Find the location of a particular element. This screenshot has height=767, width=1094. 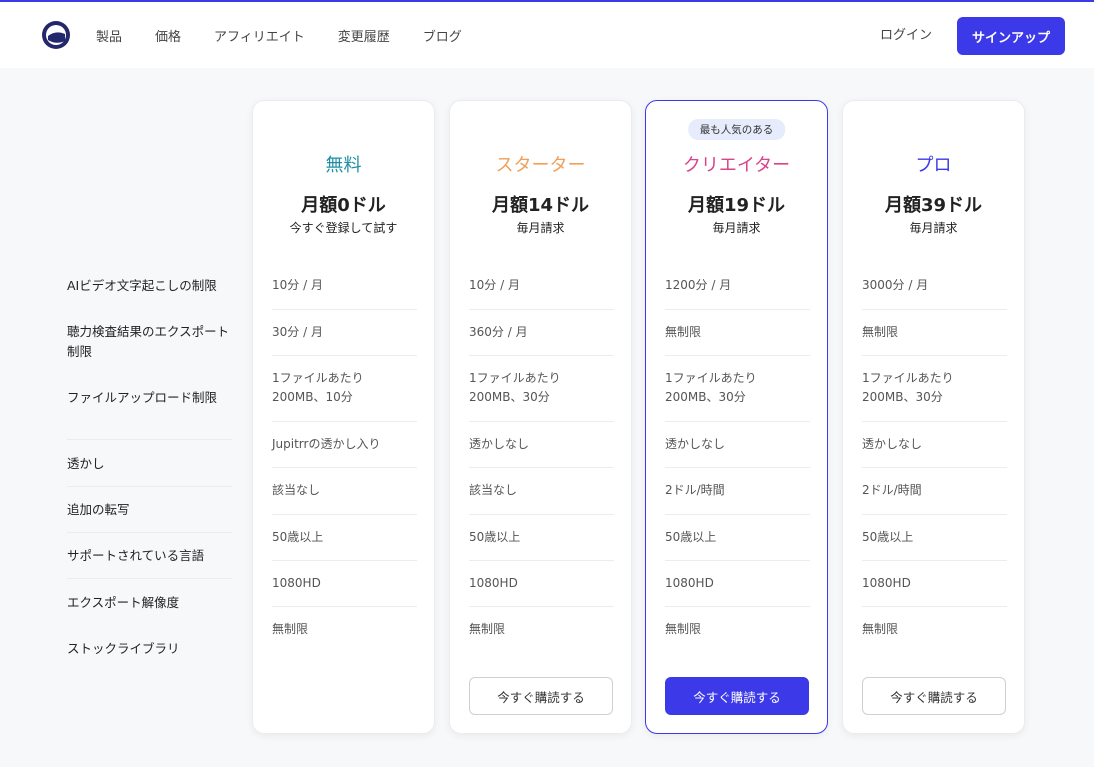

nav-item-pricing: 価格 is located at coordinates (168, 35).